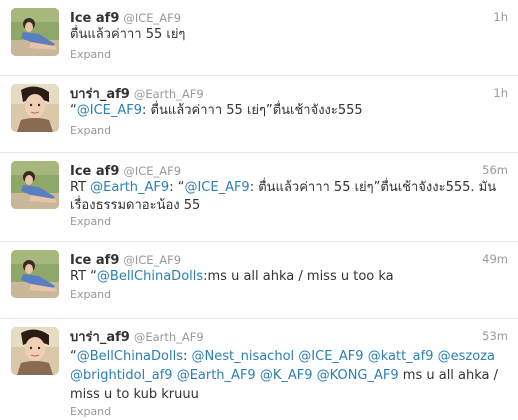 Image resolution: width=518 pixels, height=420 pixels. I want to click on timestamp: 53m, so click(495, 336).